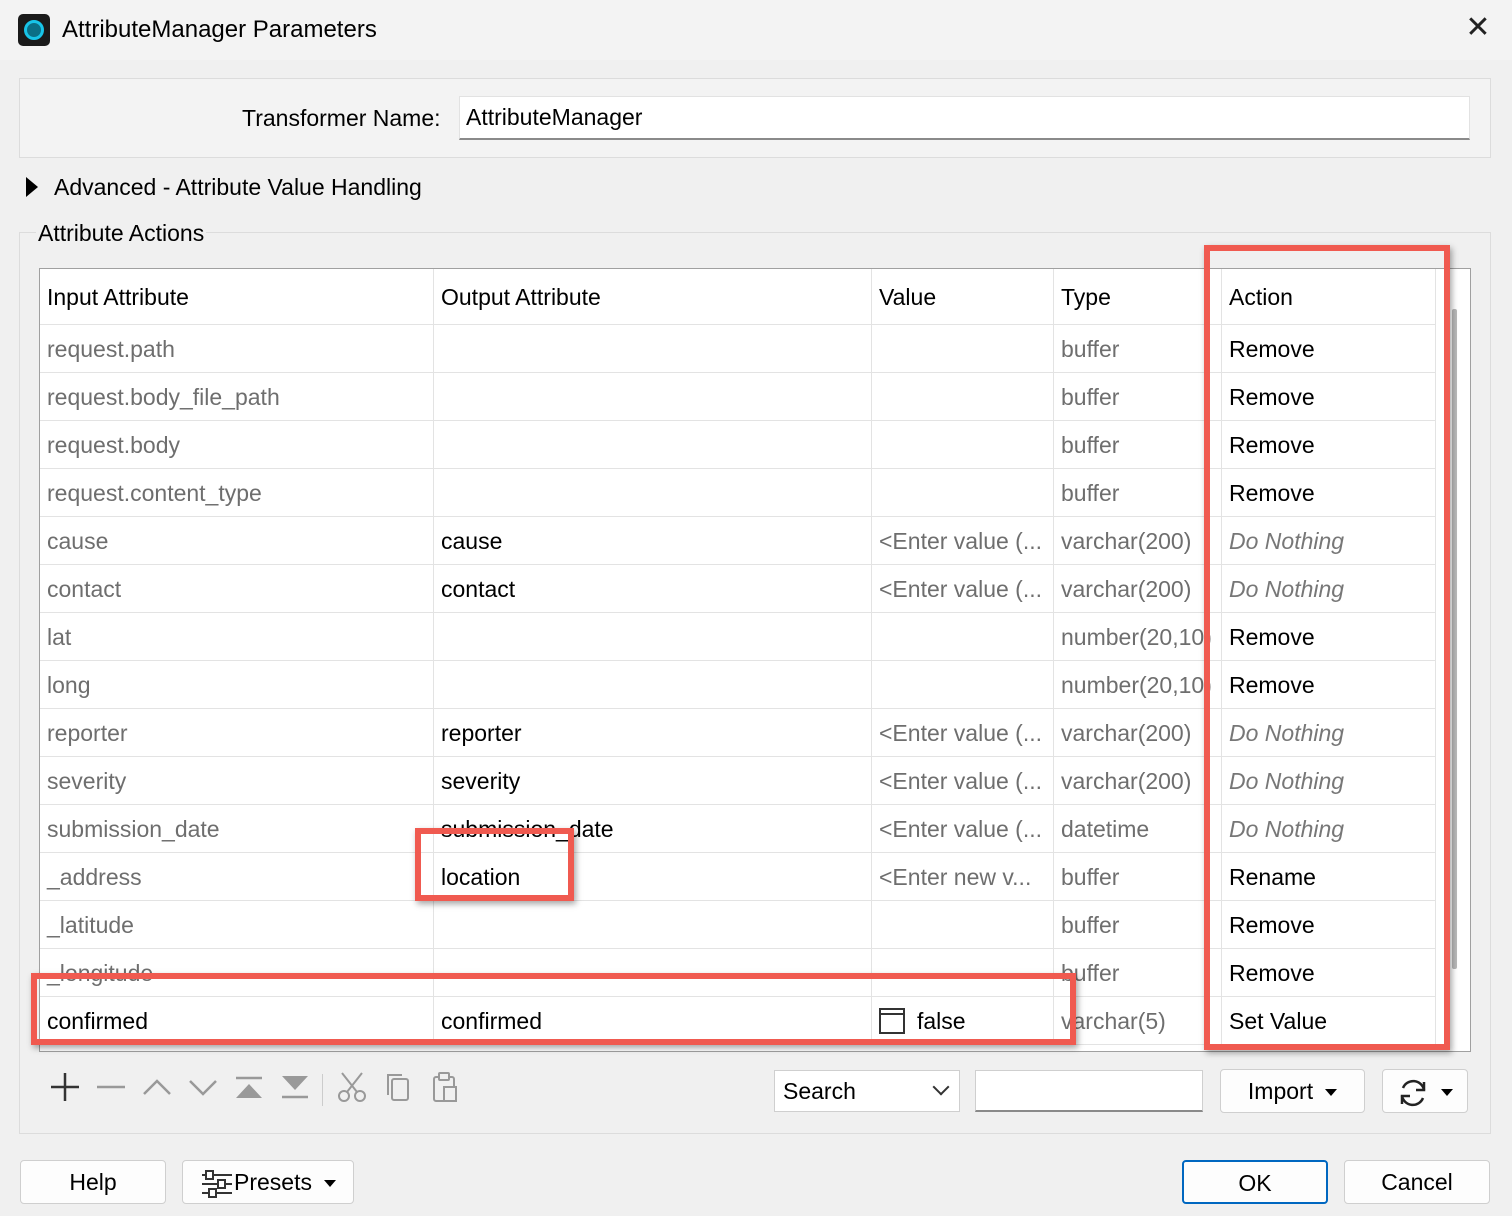 This screenshot has width=1512, height=1216. Describe the element at coordinates (1089, 1091) in the screenshot. I see `search-input` at that location.